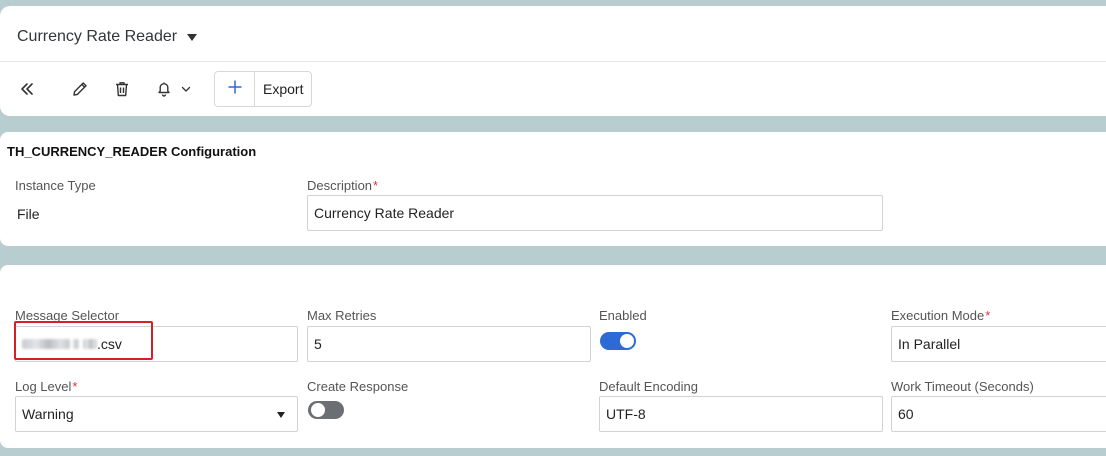  I want to click on description-label-text: Description, so click(340, 185).